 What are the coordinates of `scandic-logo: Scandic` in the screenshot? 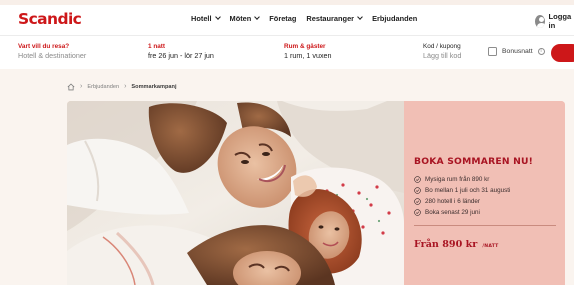 It's located at (50, 19).